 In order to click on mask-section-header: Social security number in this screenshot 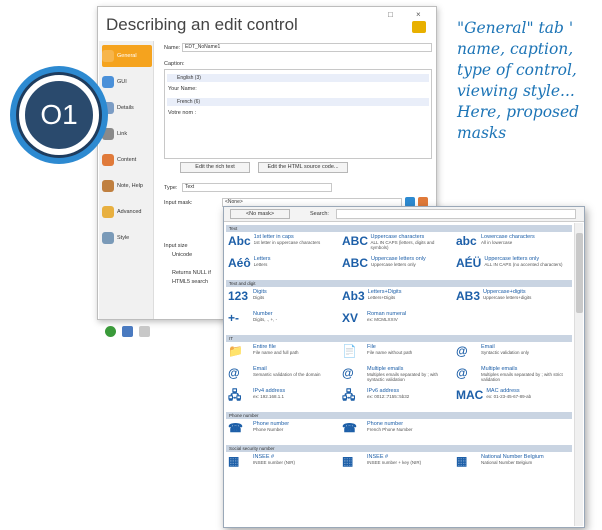, I will do `click(399, 448)`.